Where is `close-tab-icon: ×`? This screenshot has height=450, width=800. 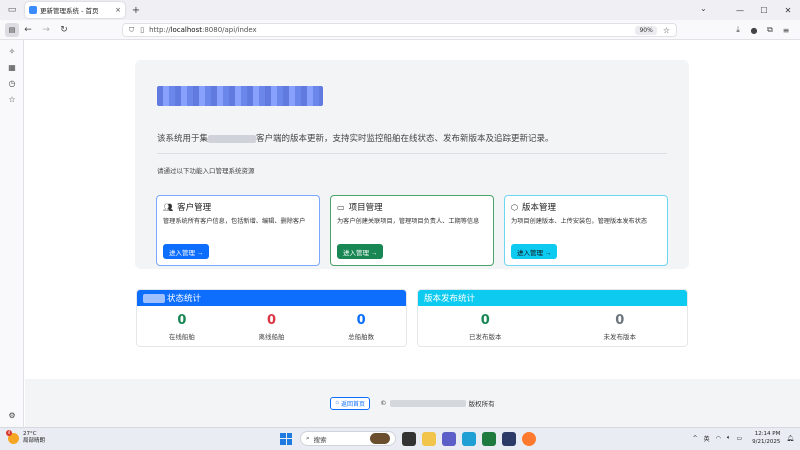
close-tab-icon: × is located at coordinates (118, 10).